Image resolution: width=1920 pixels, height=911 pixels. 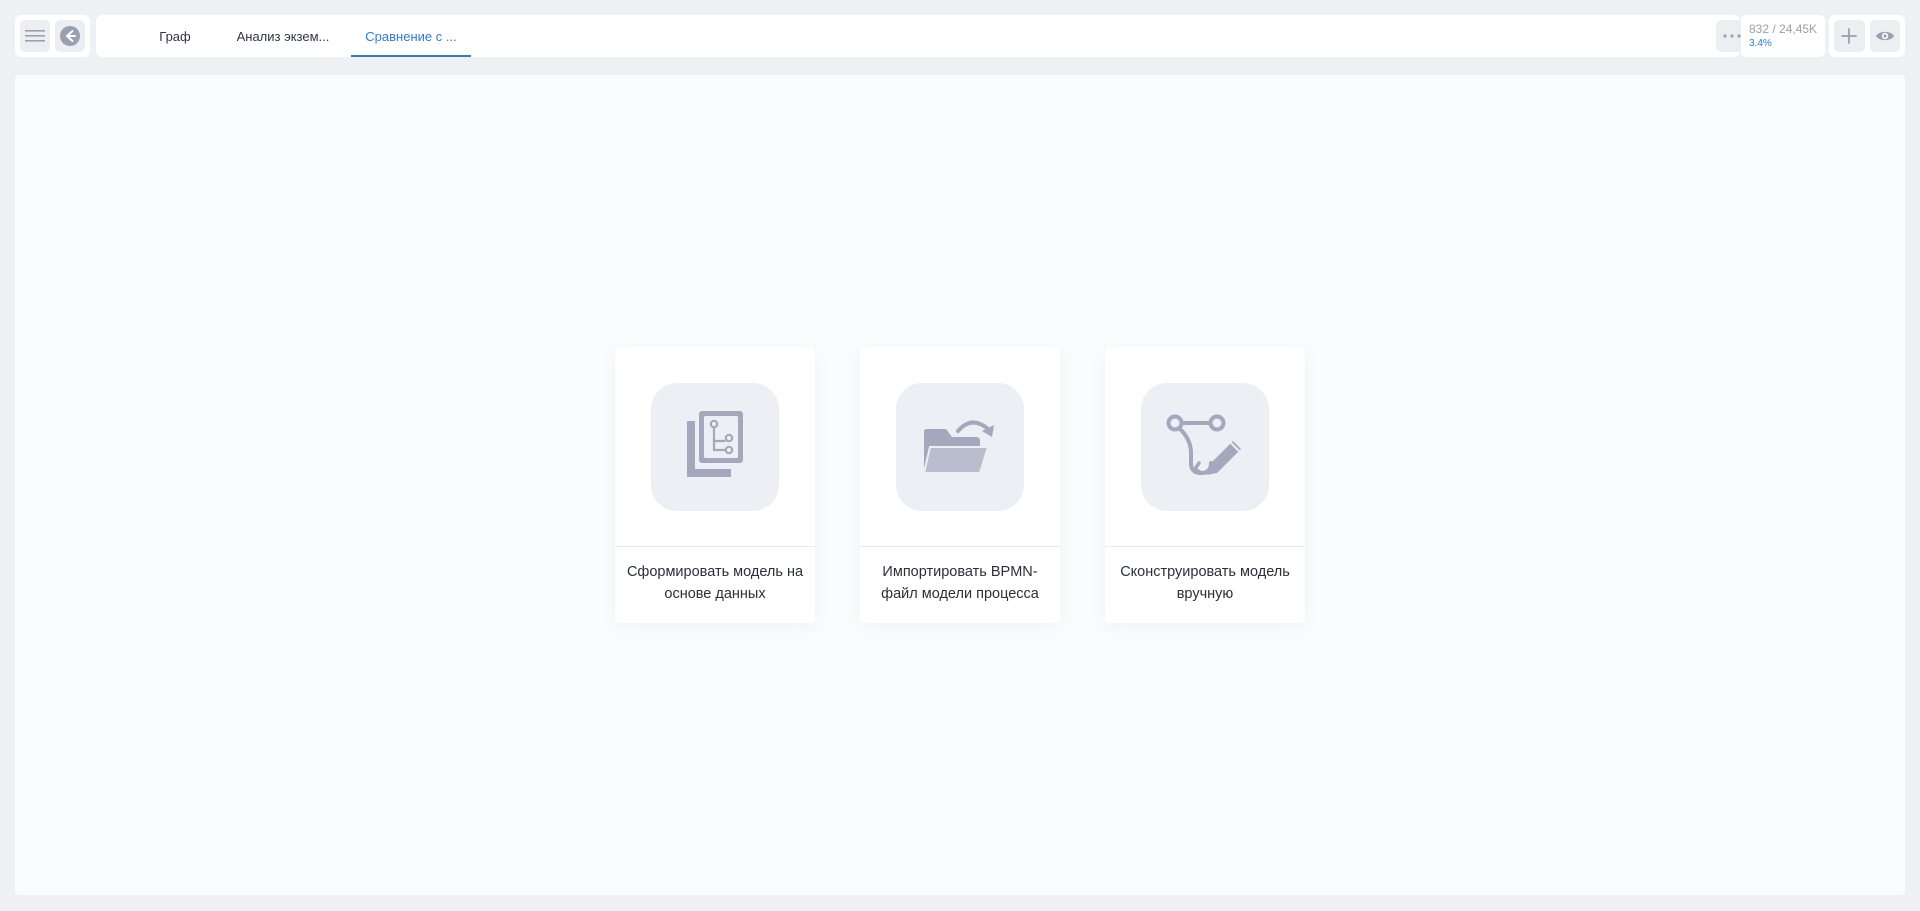 What do you see at coordinates (960, 583) in the screenshot?
I see `card-label: Импортировать BPMN-файл модели процесса` at bounding box center [960, 583].